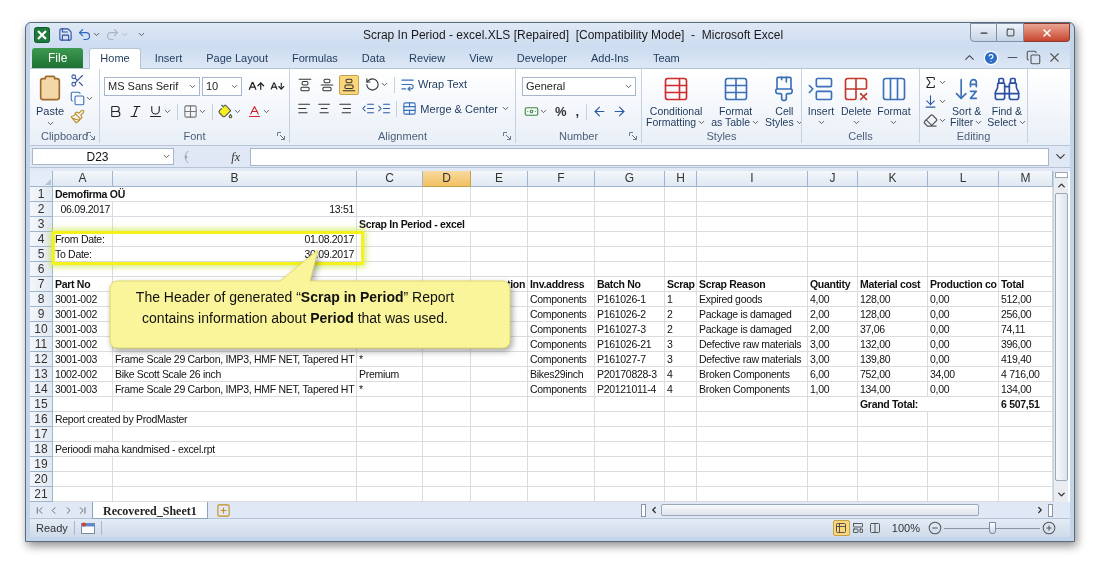  Describe the element at coordinates (41, 405) in the screenshot. I see `row-header: 15` at that location.